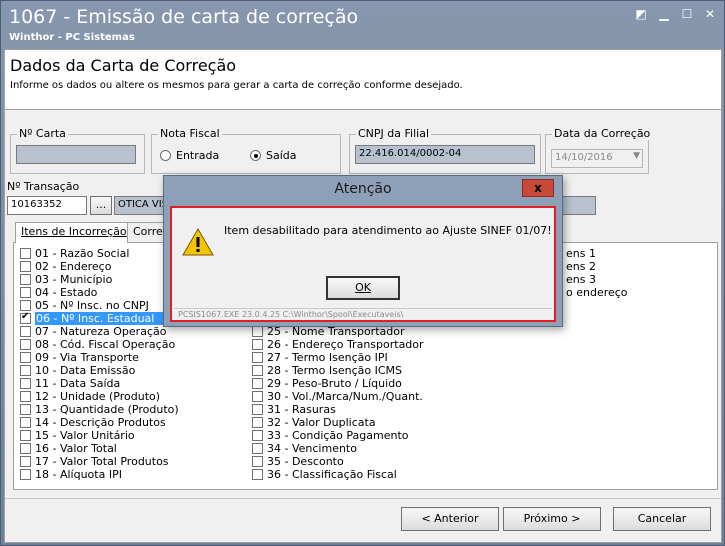 The image size is (725, 546). What do you see at coordinates (79, 357) in the screenshot?
I see `list-item: 09 - Via Transporte` at bounding box center [79, 357].